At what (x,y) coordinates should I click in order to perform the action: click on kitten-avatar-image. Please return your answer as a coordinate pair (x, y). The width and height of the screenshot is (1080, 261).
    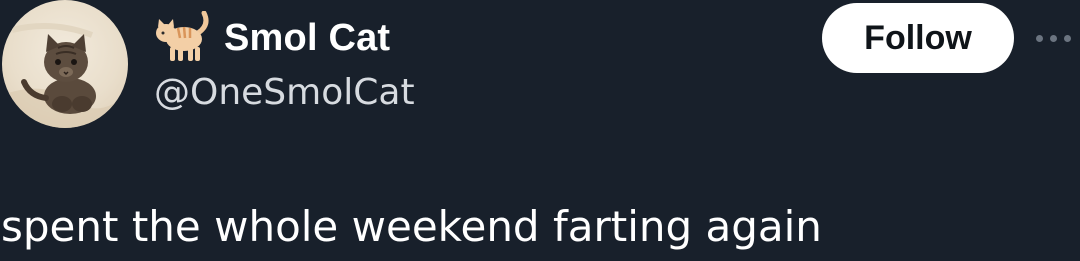
    Looking at the image, I should click on (65, 75).